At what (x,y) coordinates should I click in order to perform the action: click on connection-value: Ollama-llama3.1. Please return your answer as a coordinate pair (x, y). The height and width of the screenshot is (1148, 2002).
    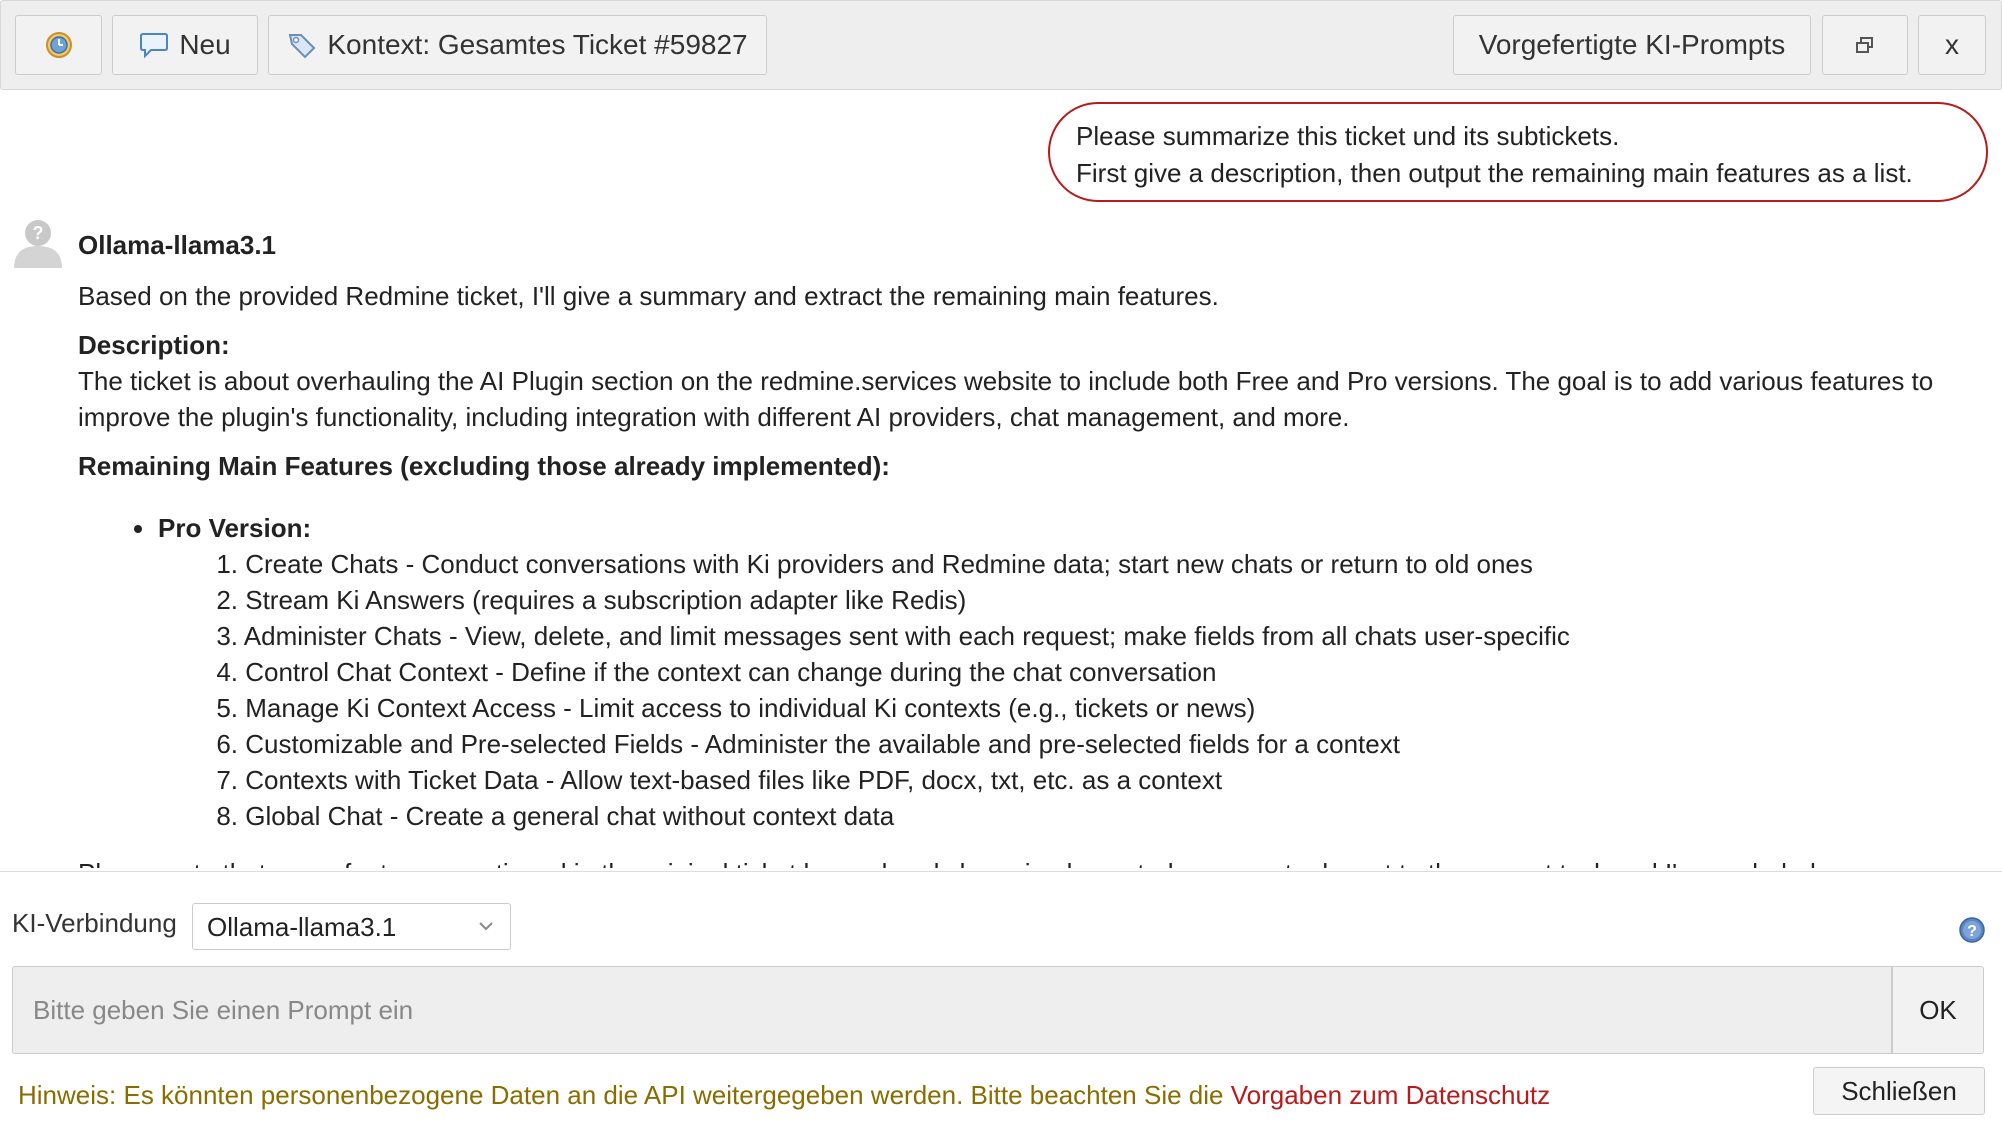
    Looking at the image, I should click on (302, 927).